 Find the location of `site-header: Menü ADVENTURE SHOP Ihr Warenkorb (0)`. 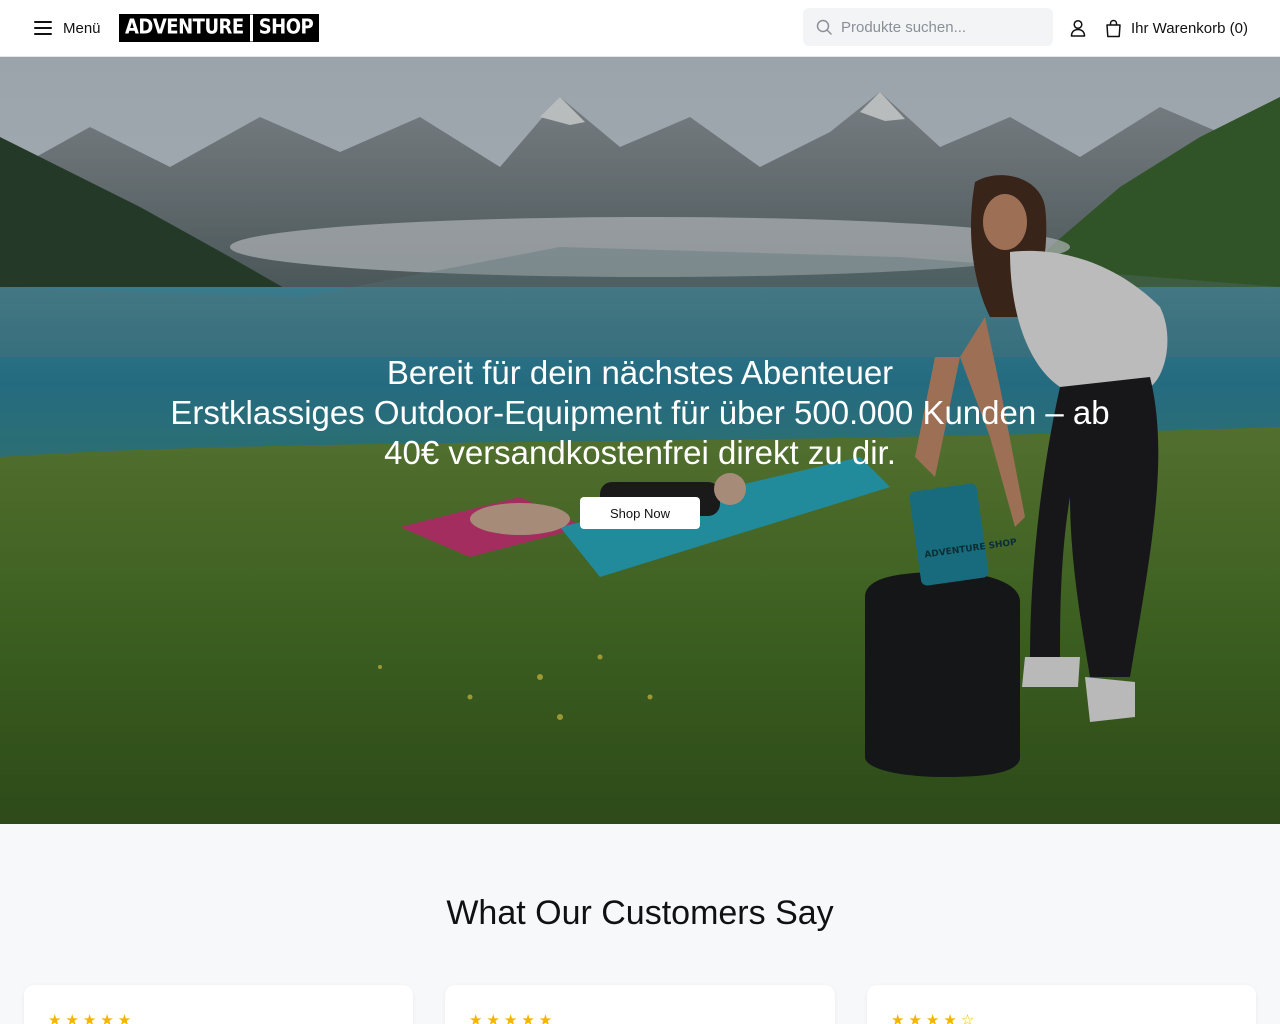

site-header: Menü ADVENTURE SHOP Ihr Warenkorb (0) is located at coordinates (640, 28).